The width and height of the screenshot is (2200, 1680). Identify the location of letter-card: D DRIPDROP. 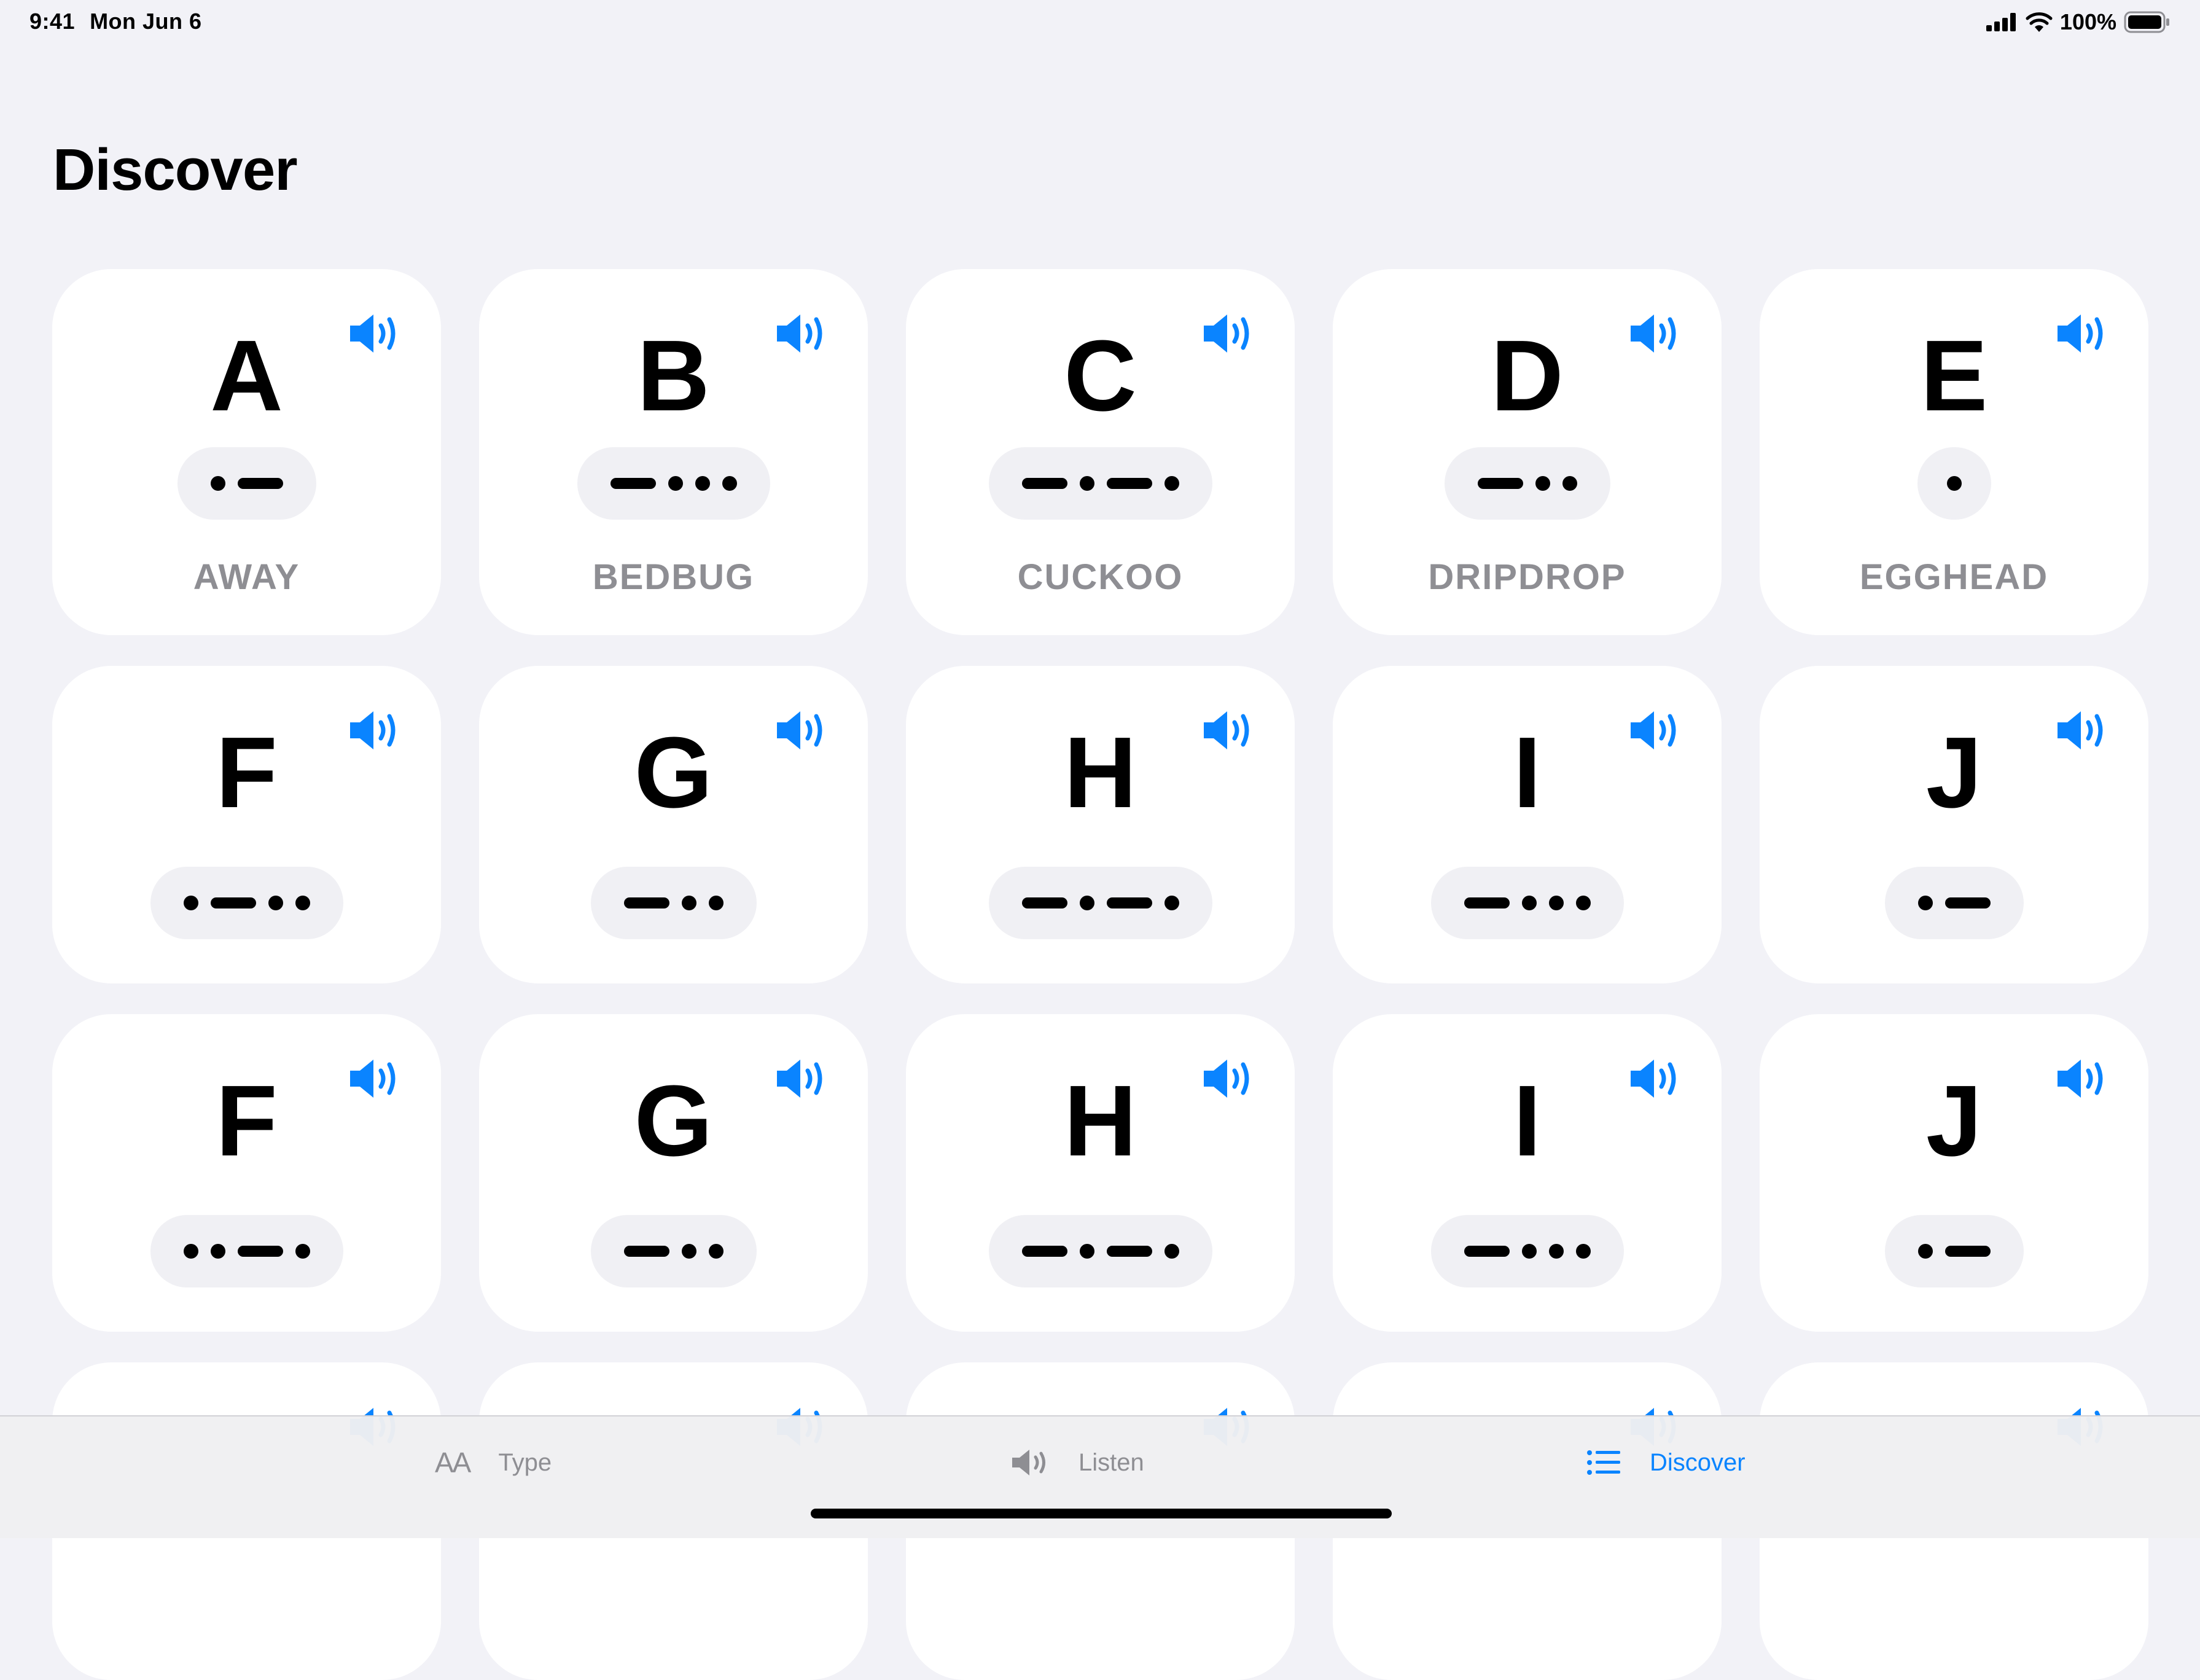
(1527, 452).